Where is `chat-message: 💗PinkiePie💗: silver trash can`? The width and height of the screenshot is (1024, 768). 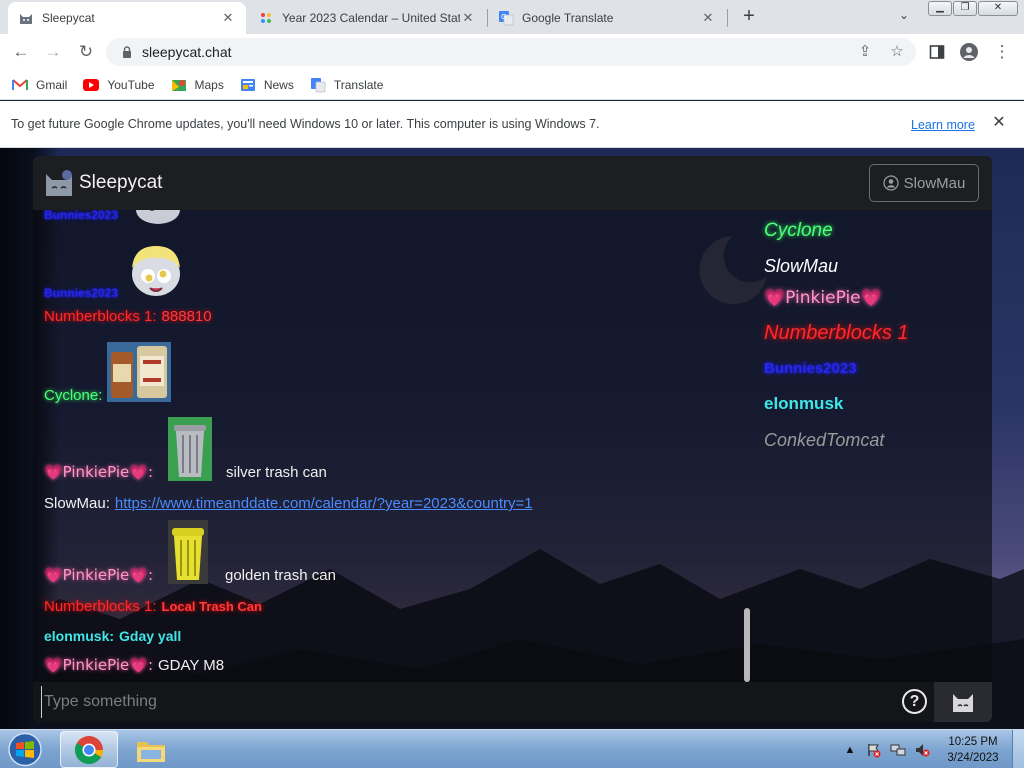
chat-message: 💗PinkiePie💗: silver trash can is located at coordinates (185, 449).